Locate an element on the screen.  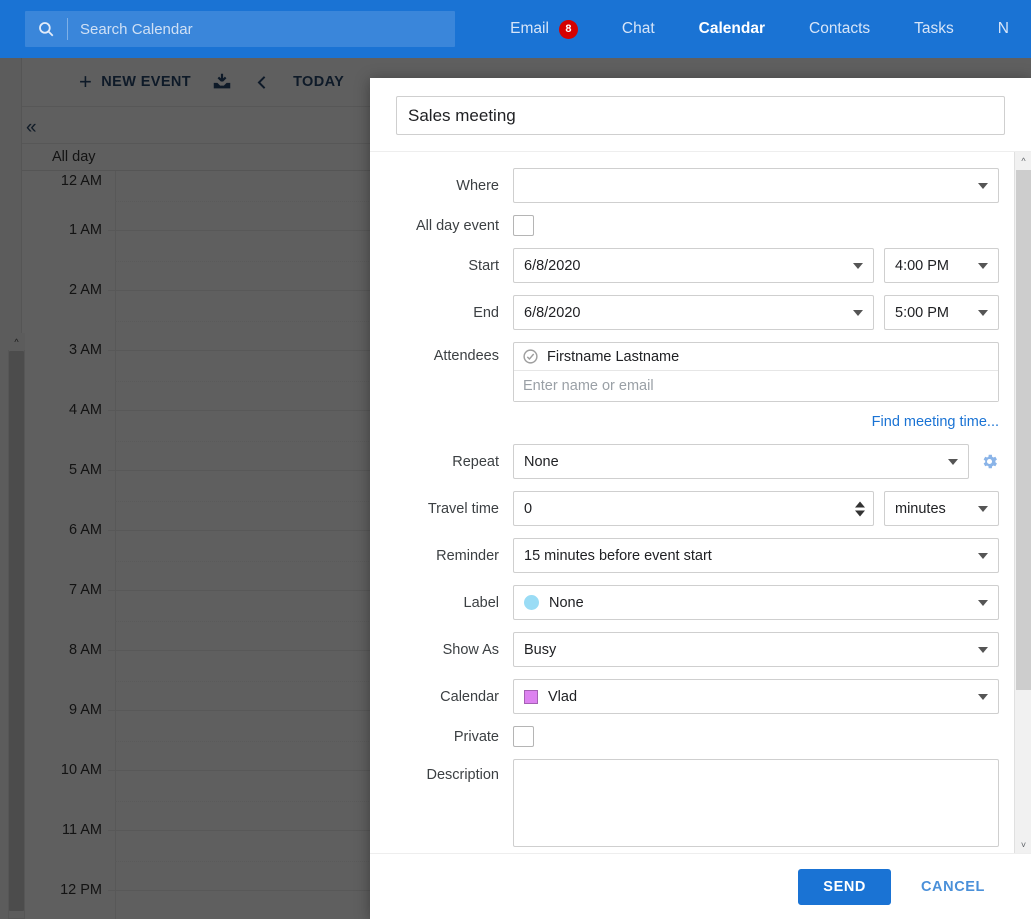
field-row-attendees: Attendees Firstname Lastname is located at coordinates (697, 372).